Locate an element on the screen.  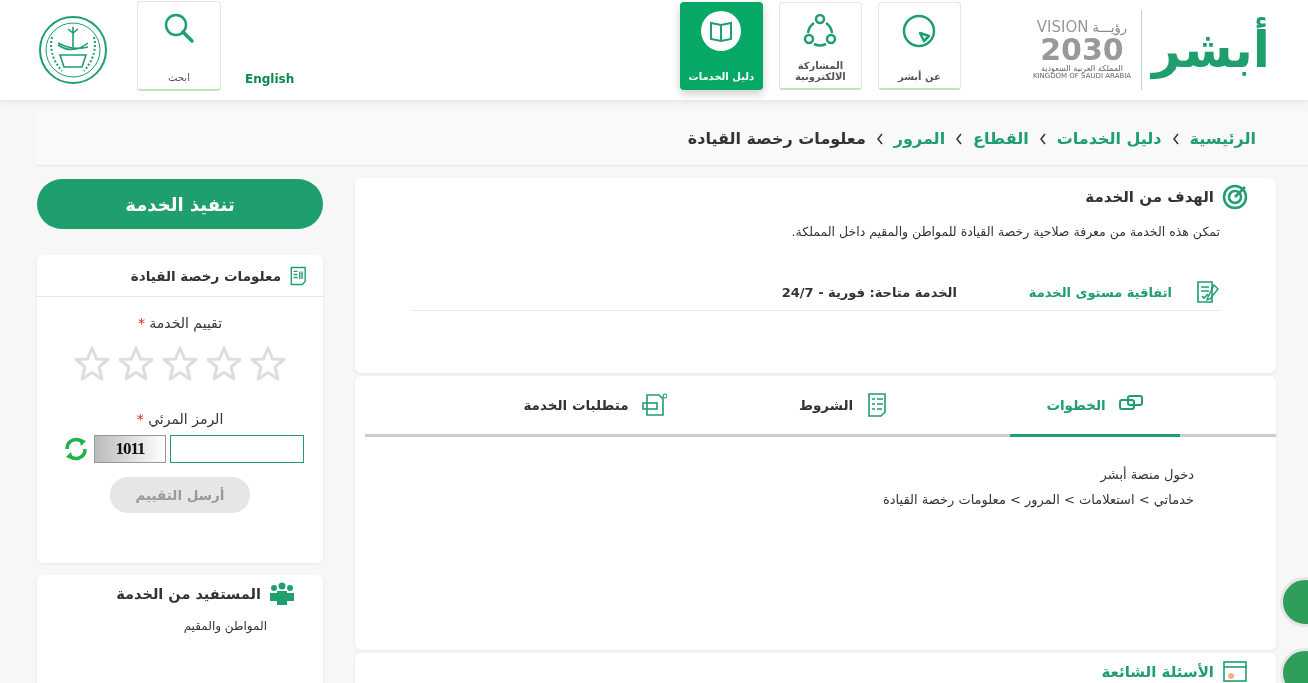
captcha-image: 1011 is located at coordinates (130, 449).